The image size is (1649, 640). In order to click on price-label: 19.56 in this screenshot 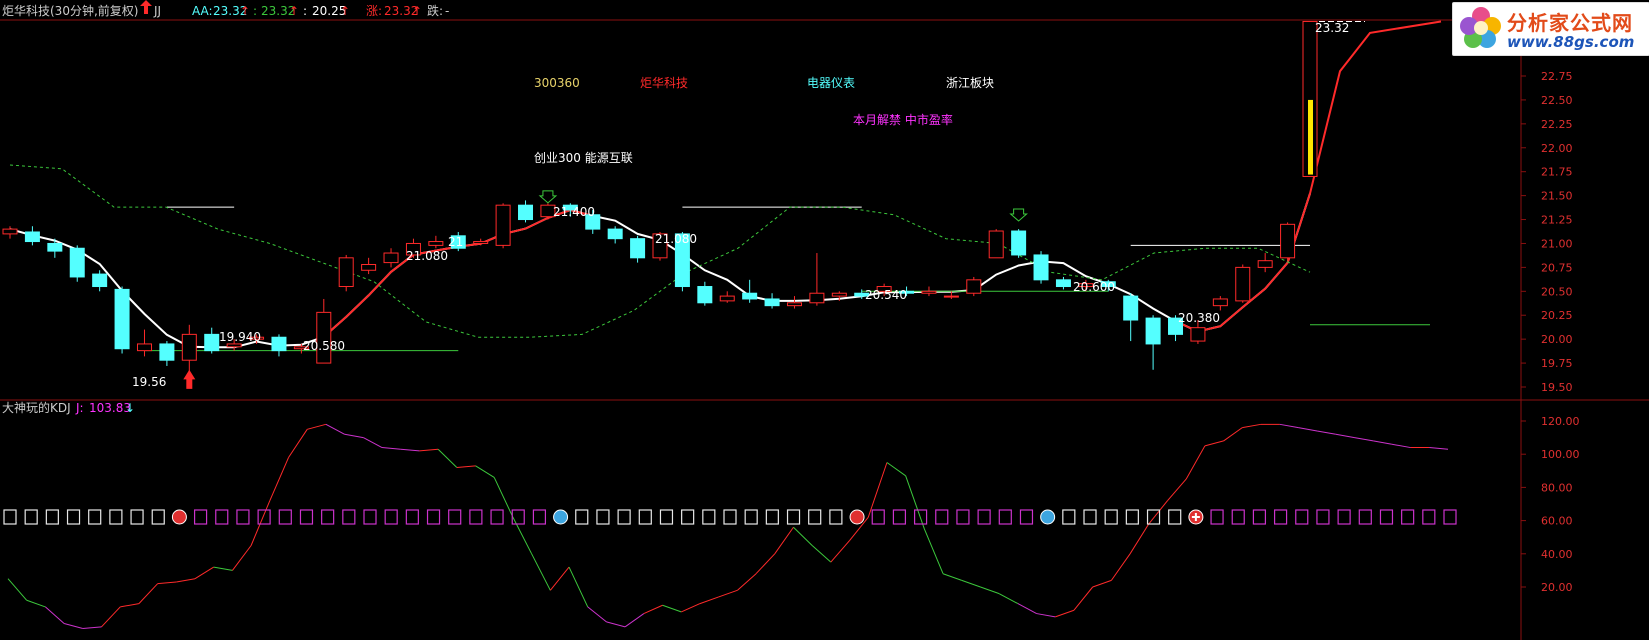, I will do `click(149, 382)`.